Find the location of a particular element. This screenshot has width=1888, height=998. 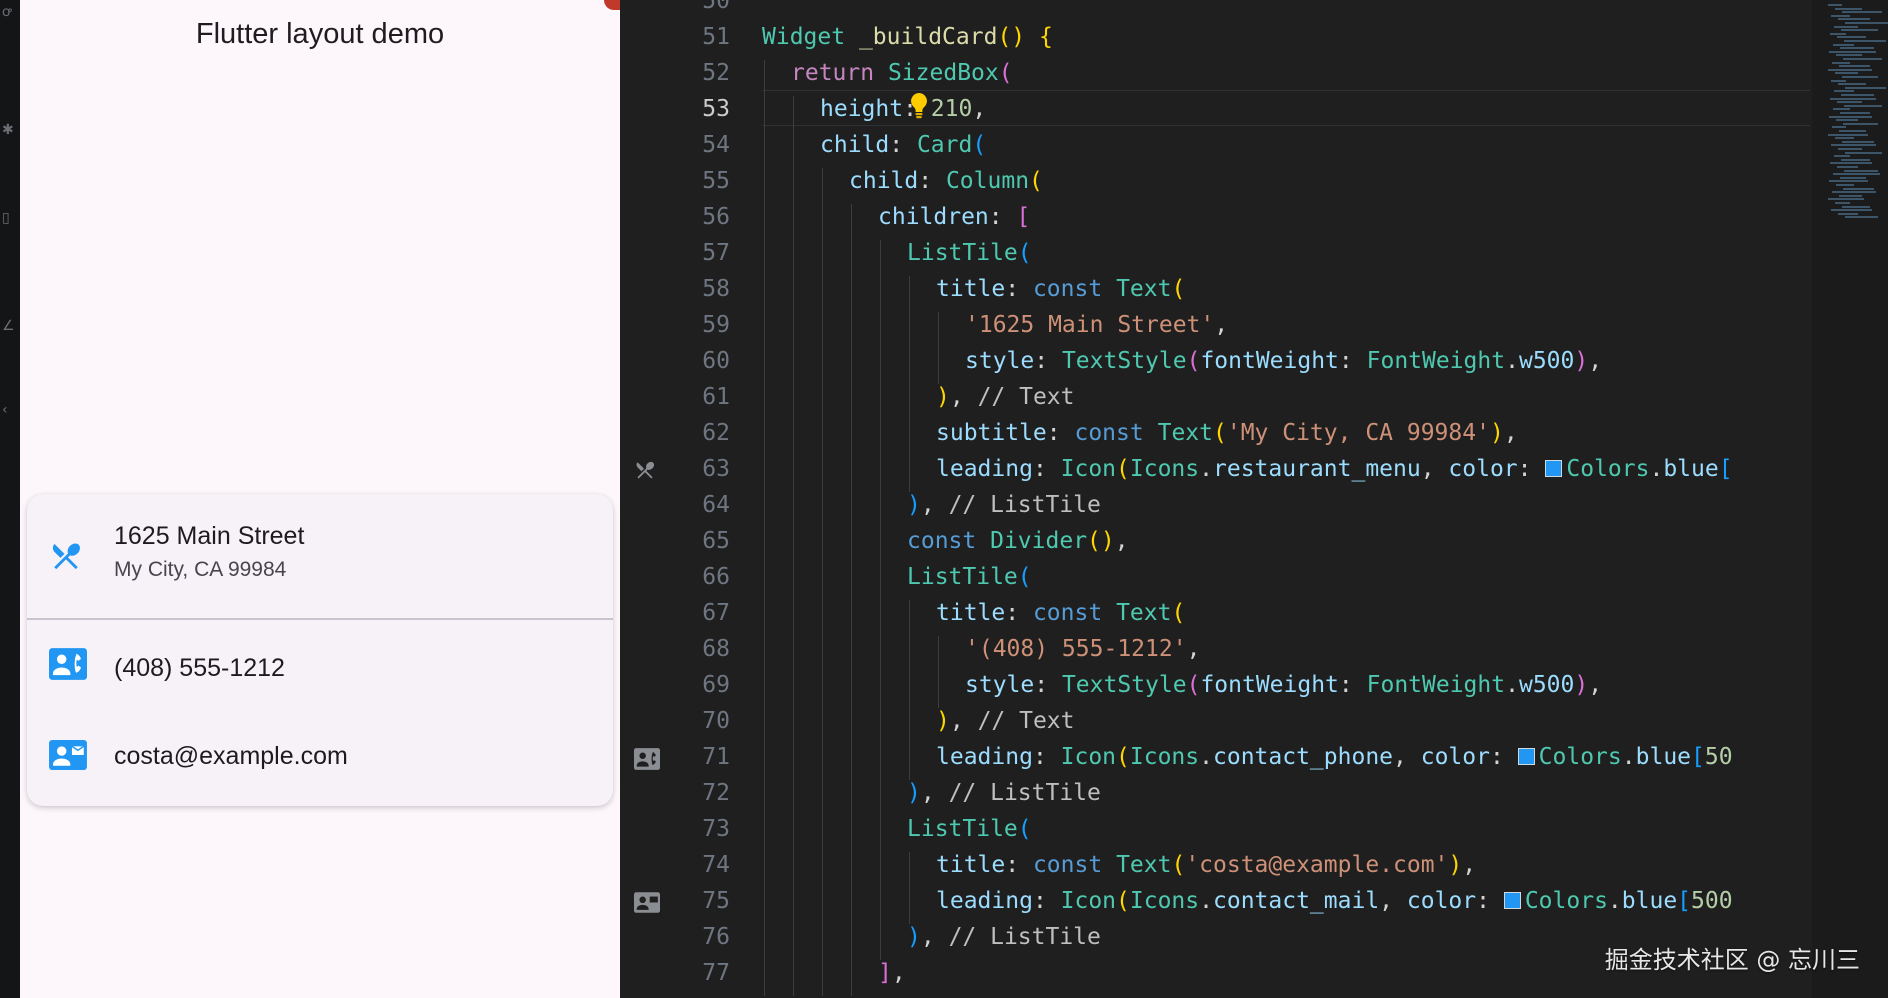

code-token: return is located at coordinates (833, 73).